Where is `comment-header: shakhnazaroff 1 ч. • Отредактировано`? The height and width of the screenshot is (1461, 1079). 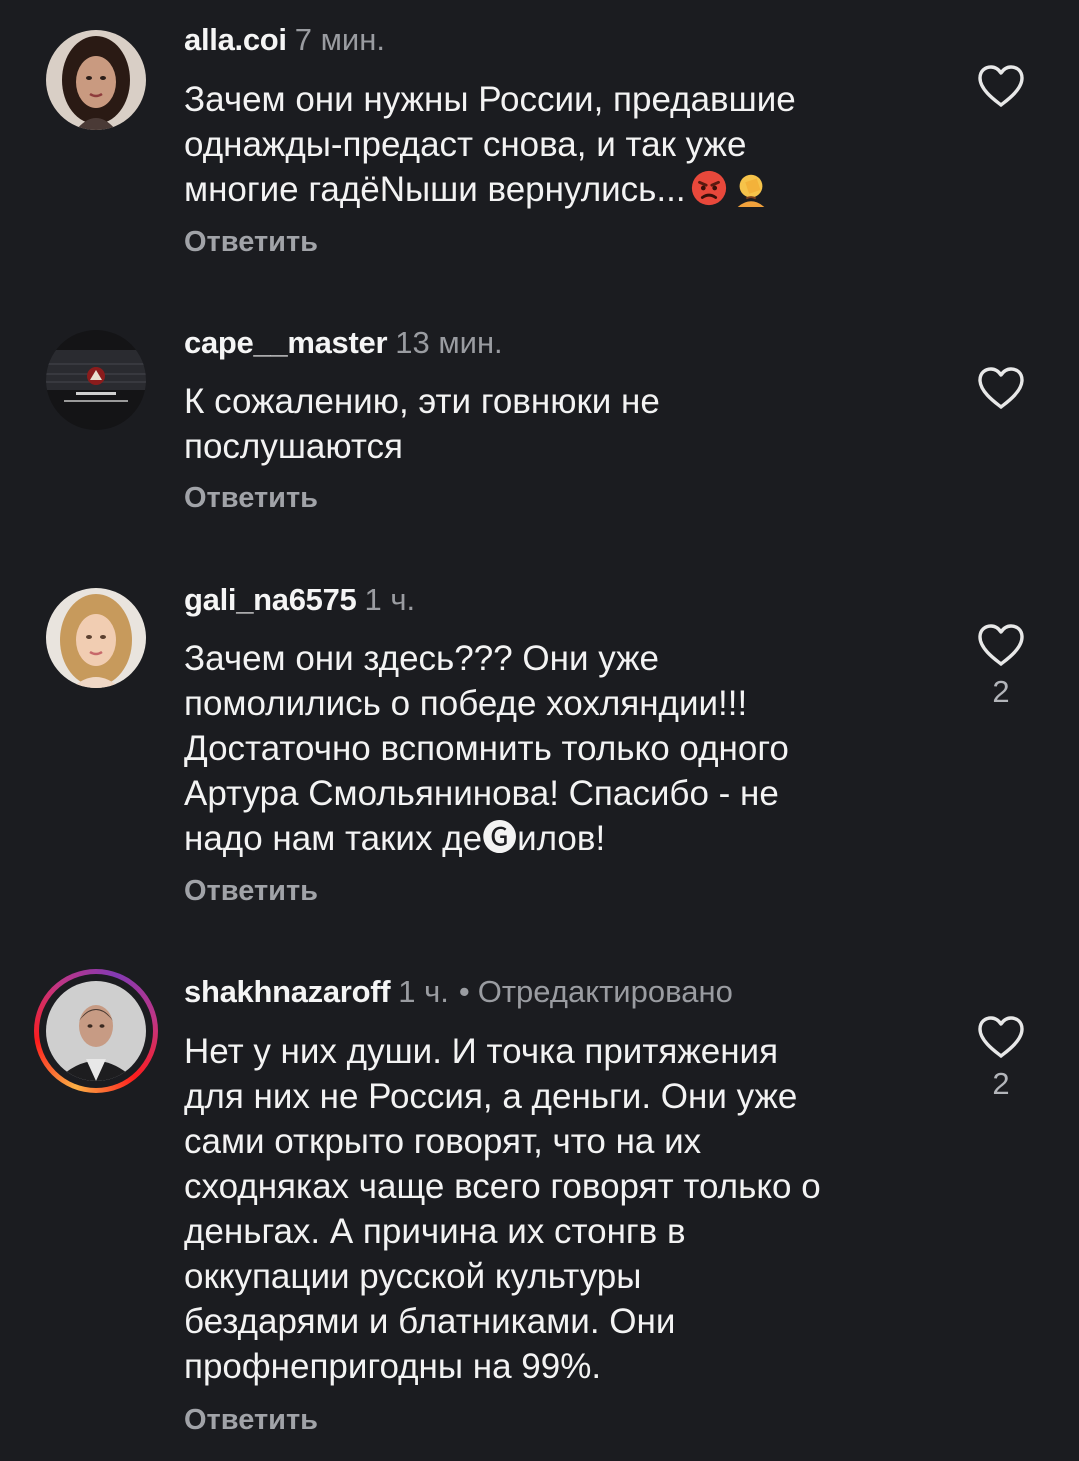
comment-header: shakhnazaroff 1 ч. • Отредактировано is located at coordinates (458, 992).